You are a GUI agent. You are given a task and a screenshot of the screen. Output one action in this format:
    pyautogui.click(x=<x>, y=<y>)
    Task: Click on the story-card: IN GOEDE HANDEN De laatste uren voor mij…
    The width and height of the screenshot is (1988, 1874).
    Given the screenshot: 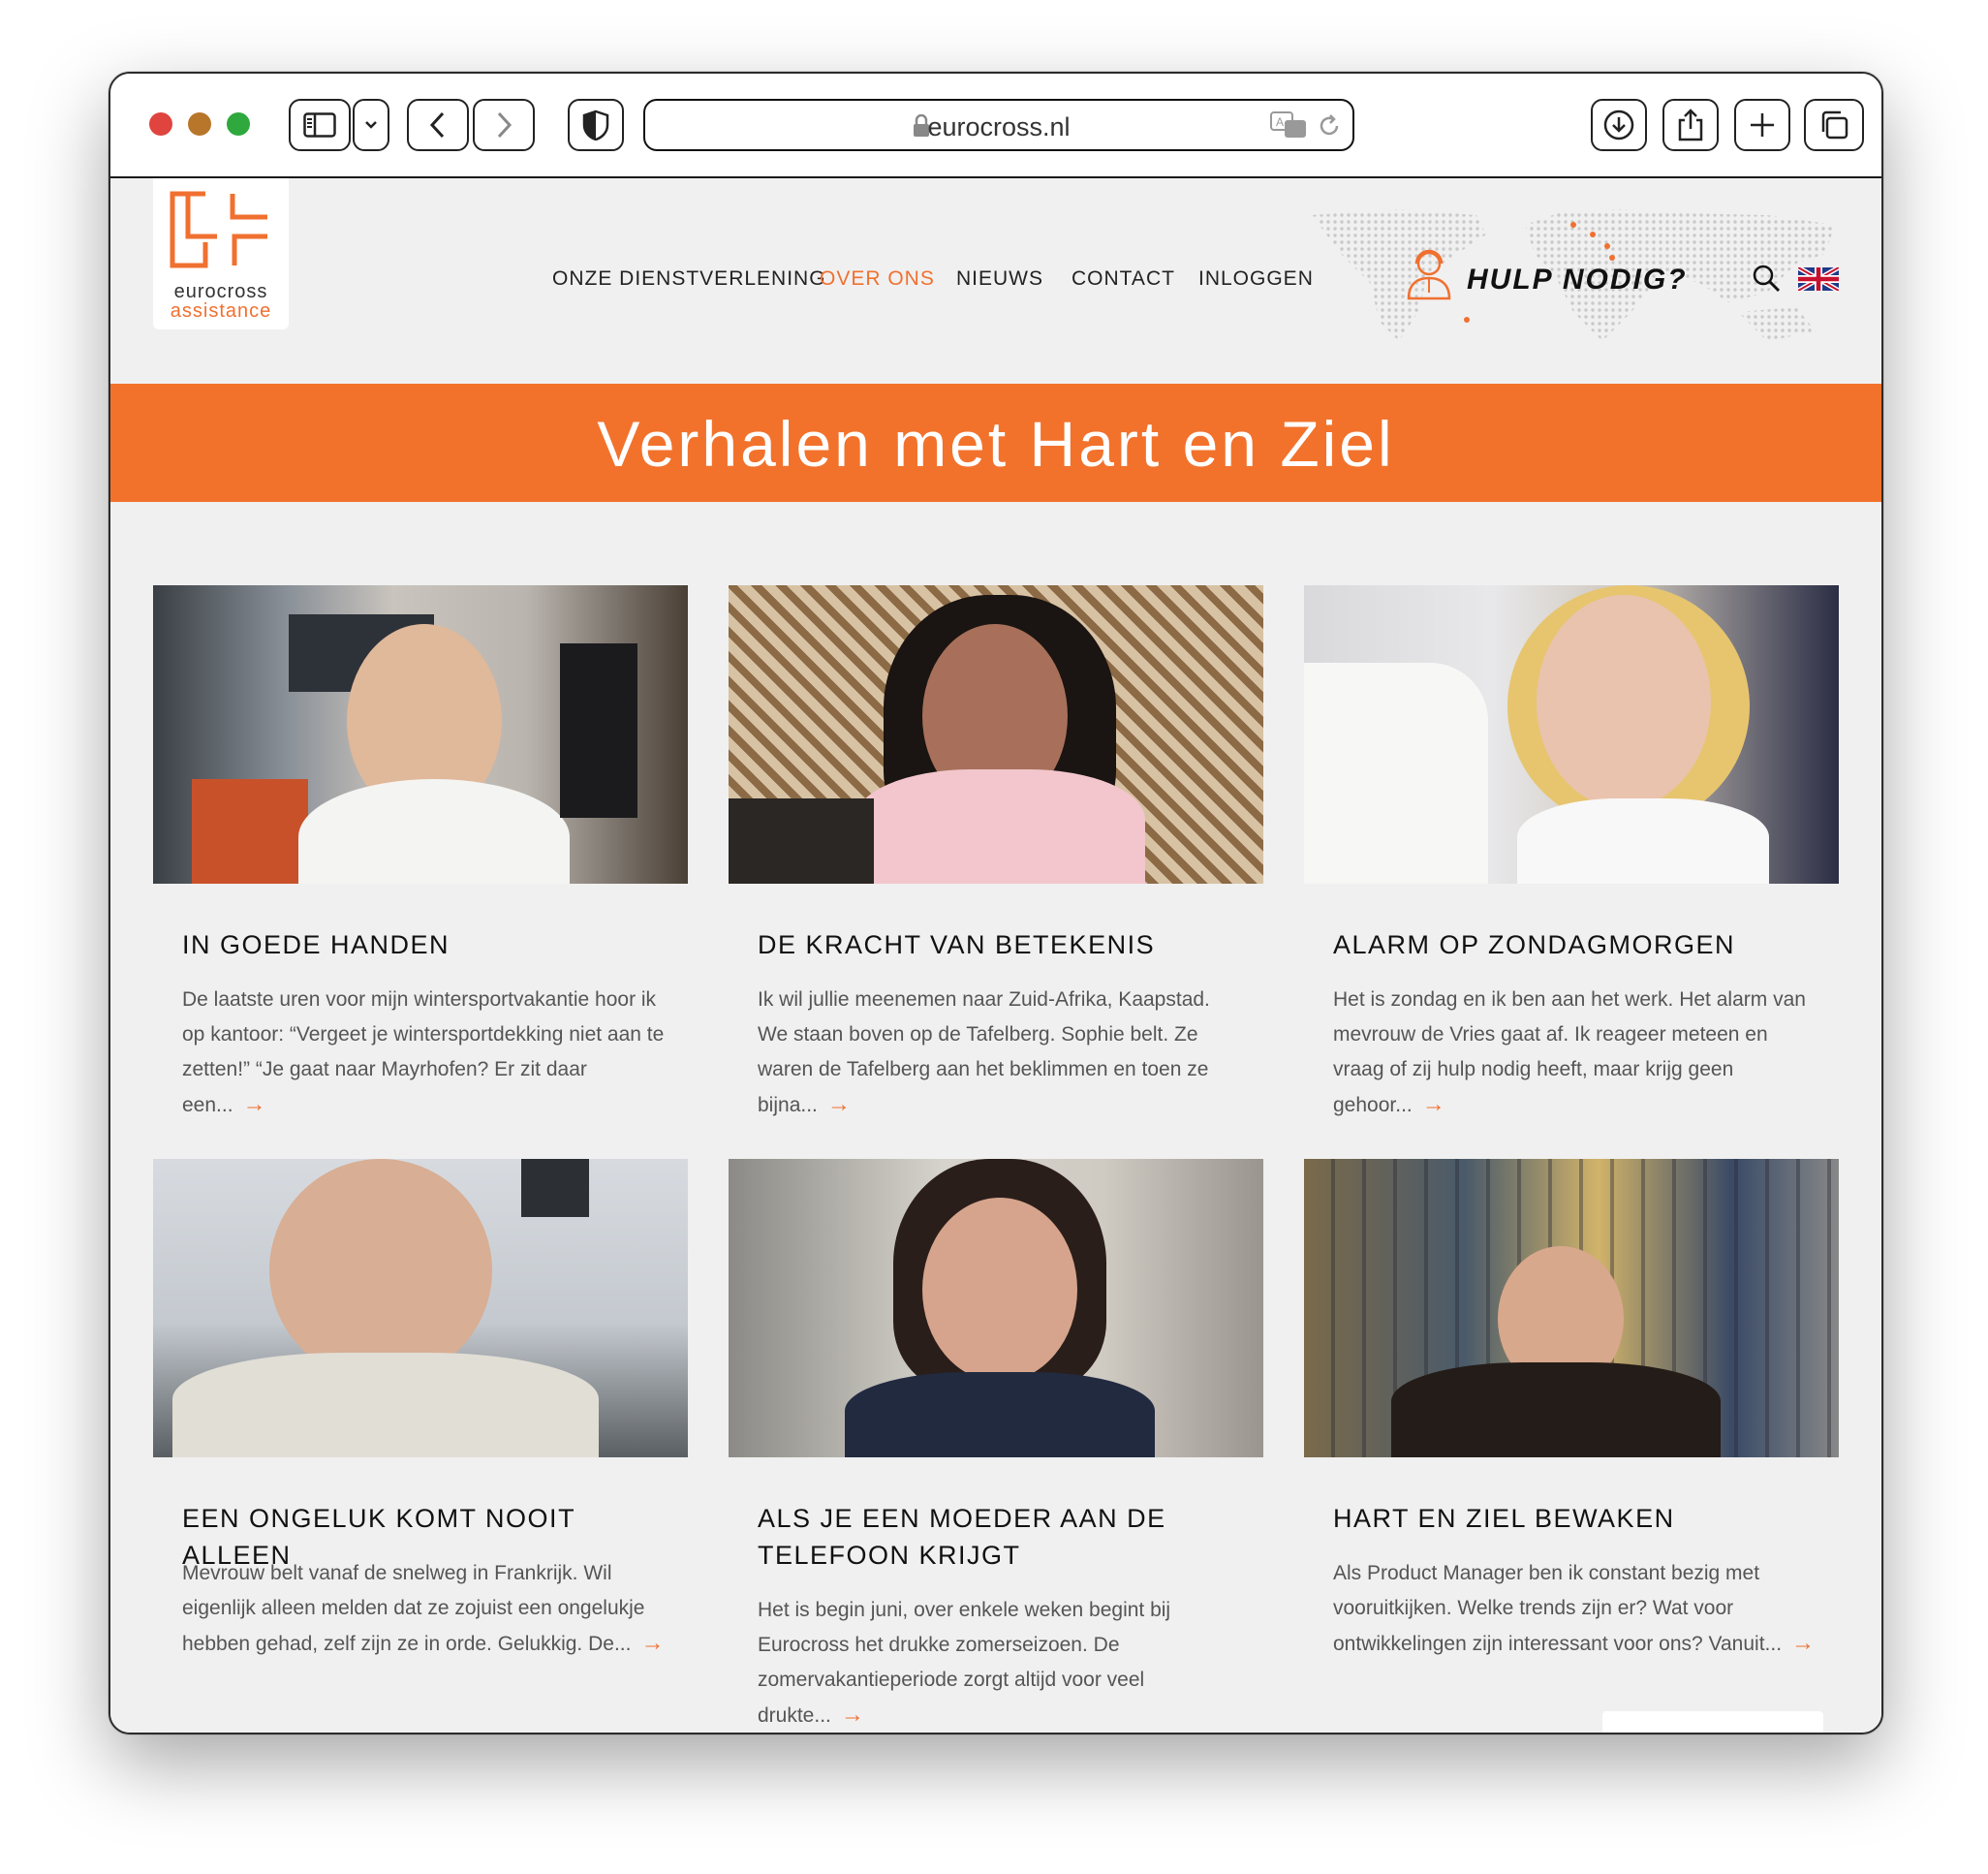 What is the action you would take?
    pyautogui.click(x=420, y=851)
    